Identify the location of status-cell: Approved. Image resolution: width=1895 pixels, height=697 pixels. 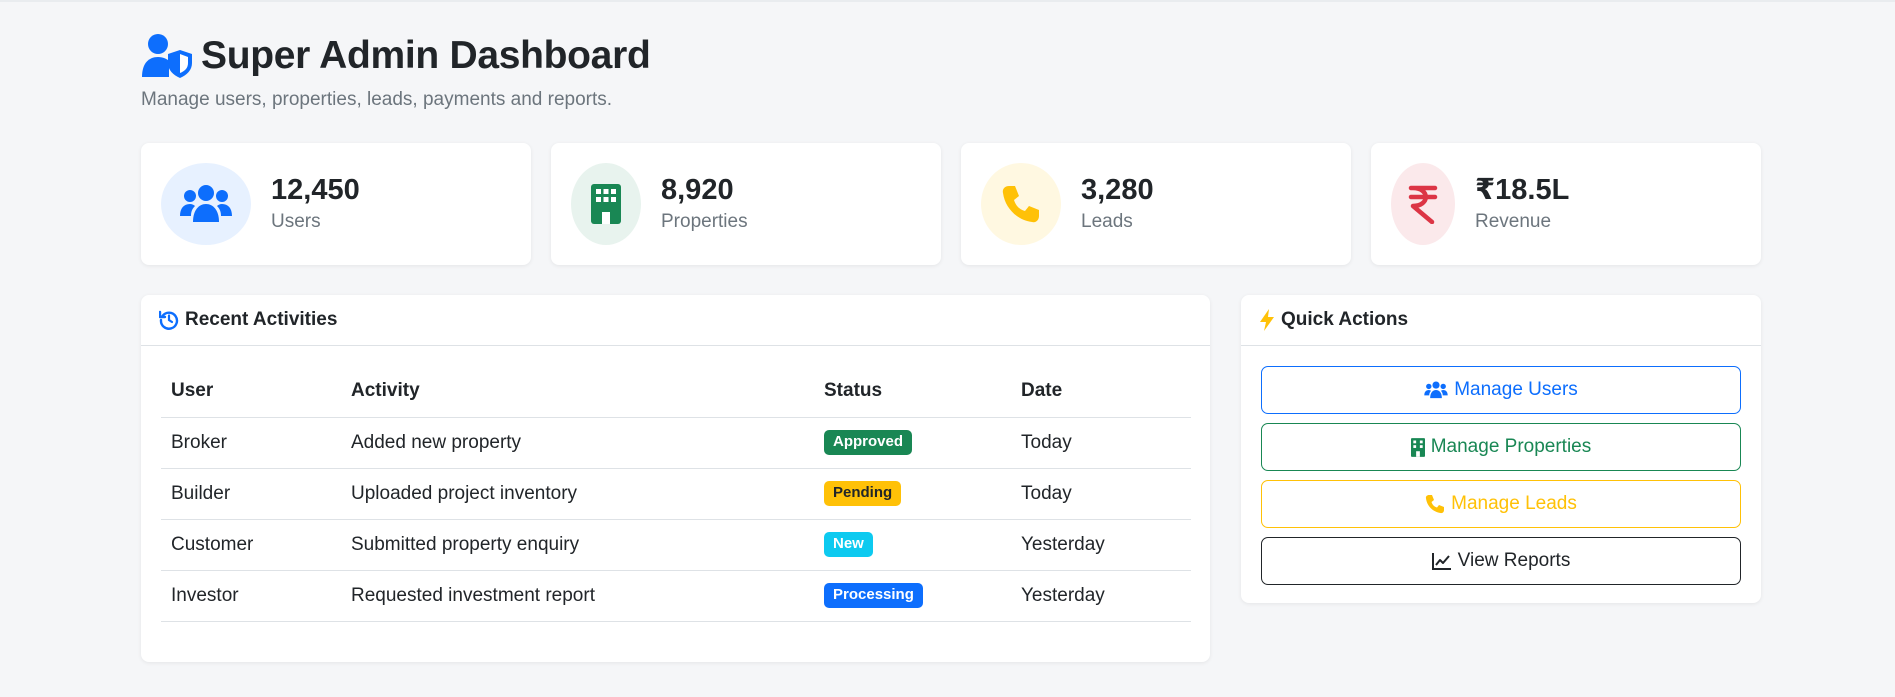
(912, 443).